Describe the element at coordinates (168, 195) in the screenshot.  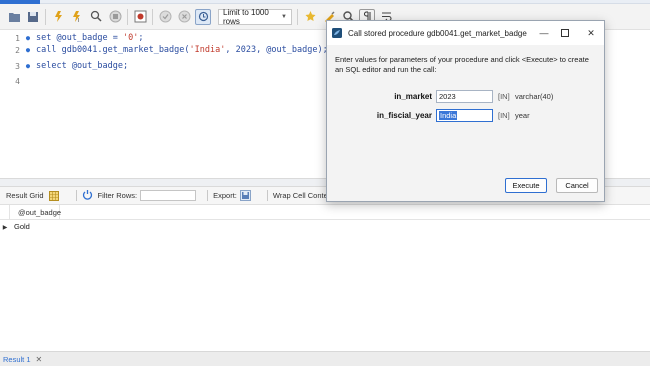
I see `filter-rows-input` at that location.